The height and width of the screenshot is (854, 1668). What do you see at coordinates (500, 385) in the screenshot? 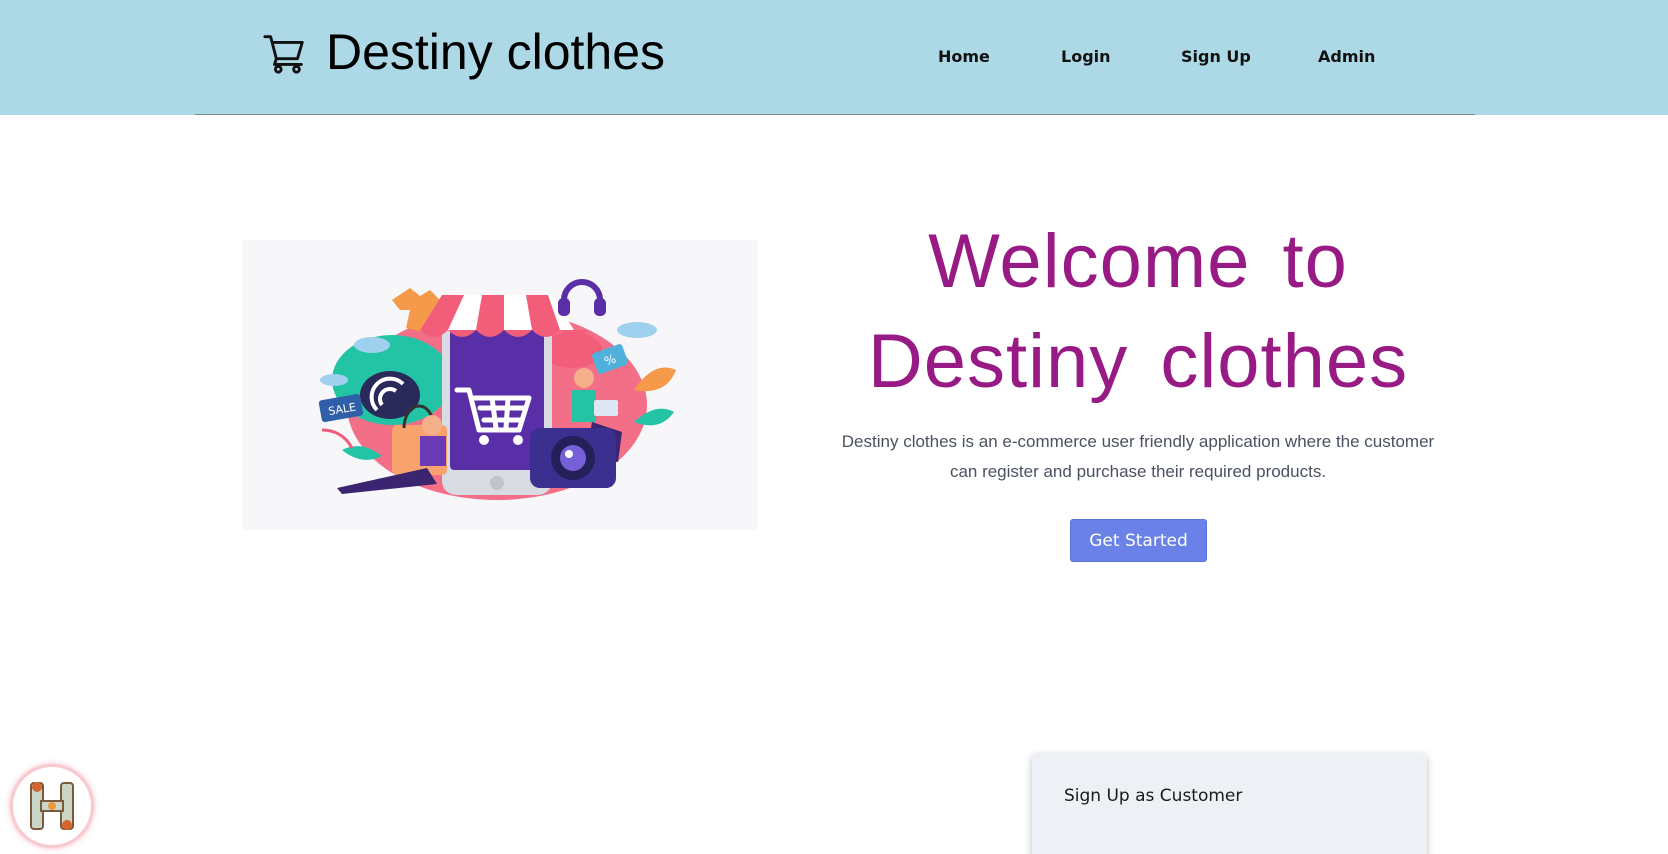
I see `online-shopping-illustration: % SALE` at bounding box center [500, 385].